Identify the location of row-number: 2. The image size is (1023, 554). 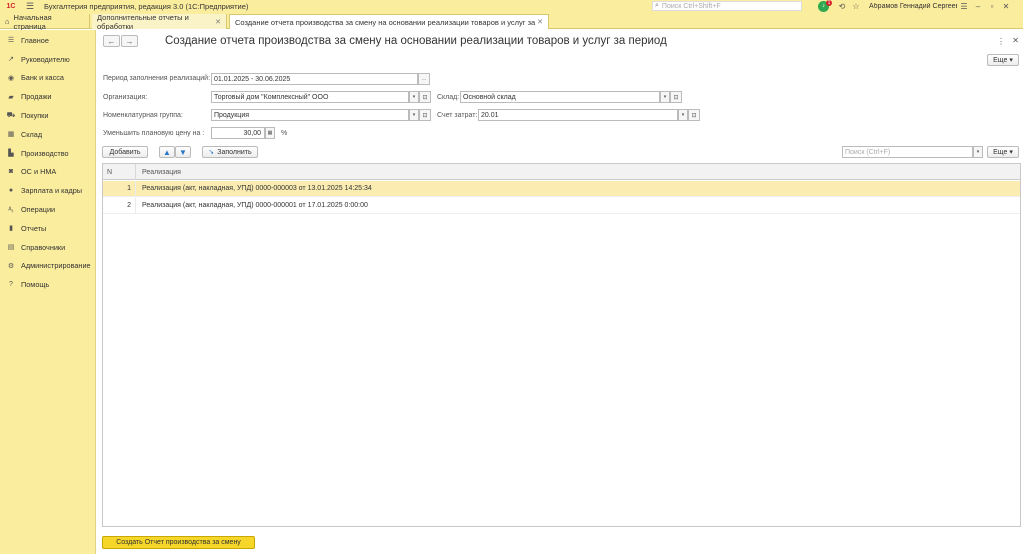
(119, 206).